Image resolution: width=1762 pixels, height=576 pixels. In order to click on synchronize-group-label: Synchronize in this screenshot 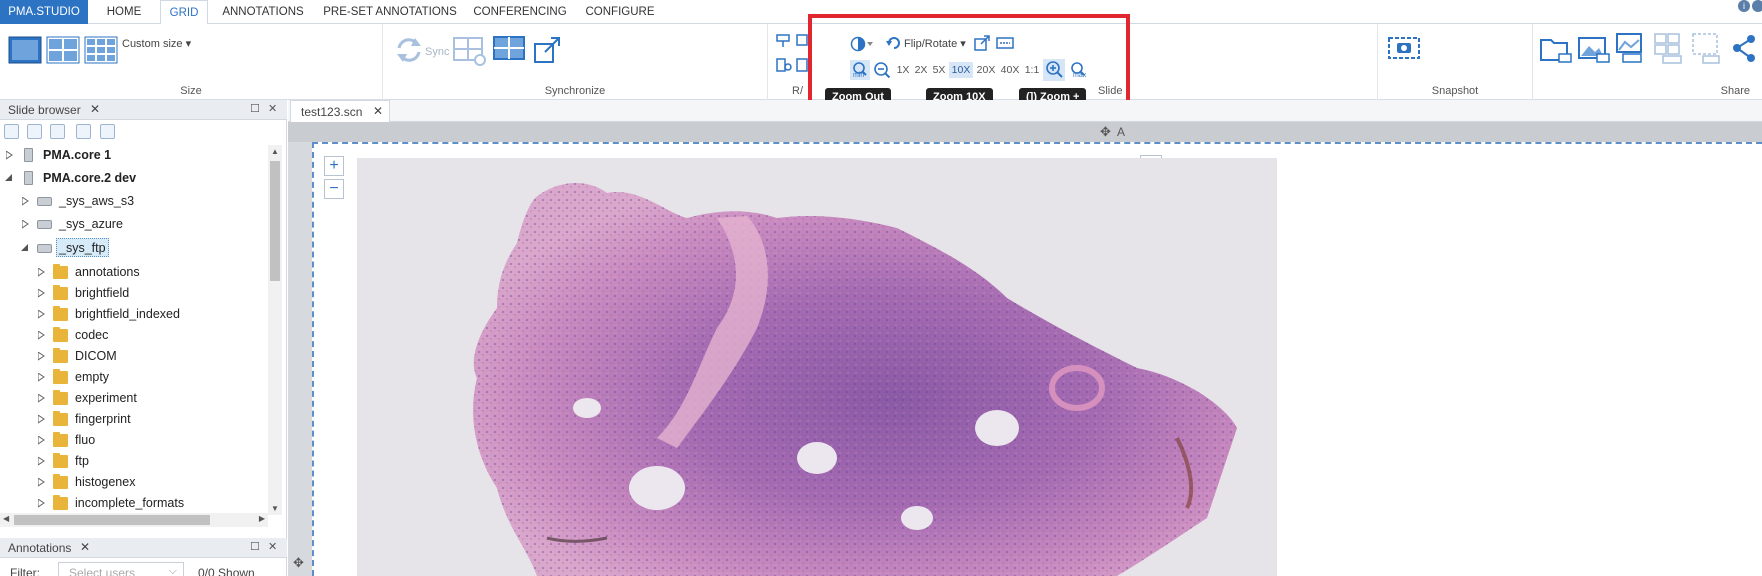, I will do `click(575, 91)`.